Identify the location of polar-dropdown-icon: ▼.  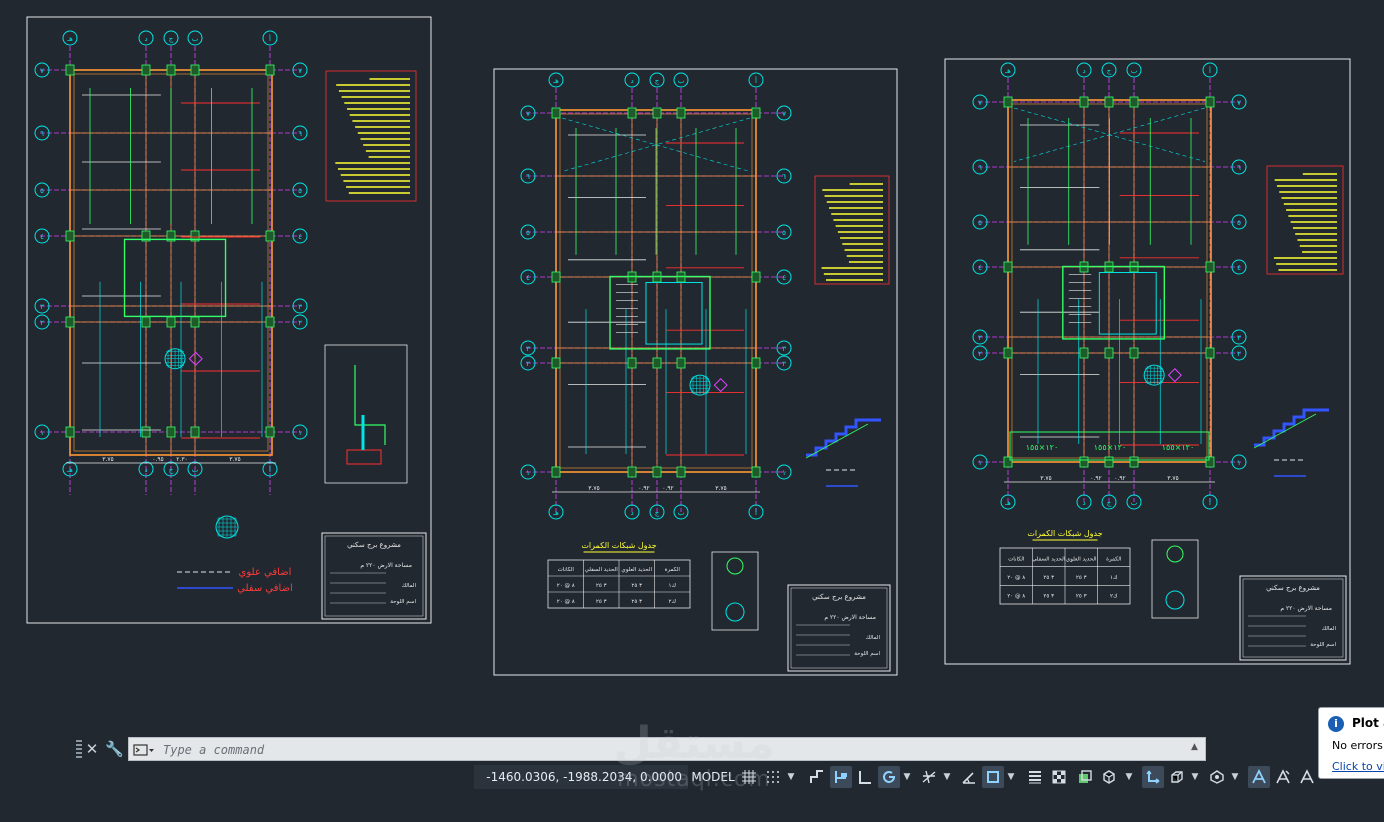
(907, 777).